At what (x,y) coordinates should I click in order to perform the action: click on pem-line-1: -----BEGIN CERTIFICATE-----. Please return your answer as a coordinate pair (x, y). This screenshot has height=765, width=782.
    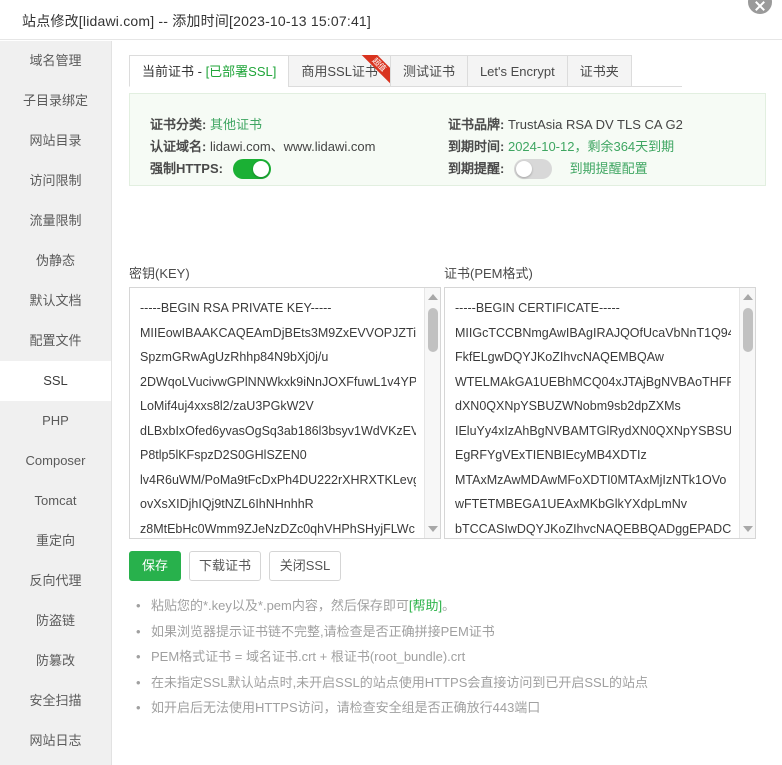
    Looking at the image, I should click on (537, 308).